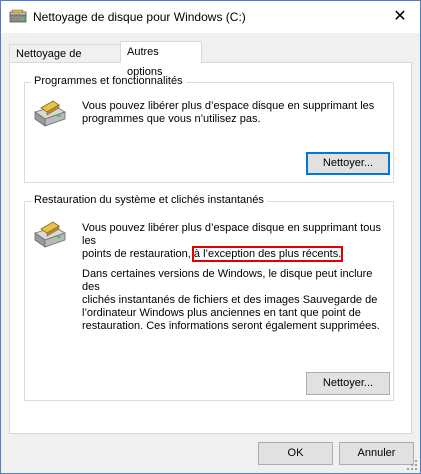 The height and width of the screenshot is (474, 421). What do you see at coordinates (50, 113) in the screenshot?
I see `hard-drive-programs-icon` at bounding box center [50, 113].